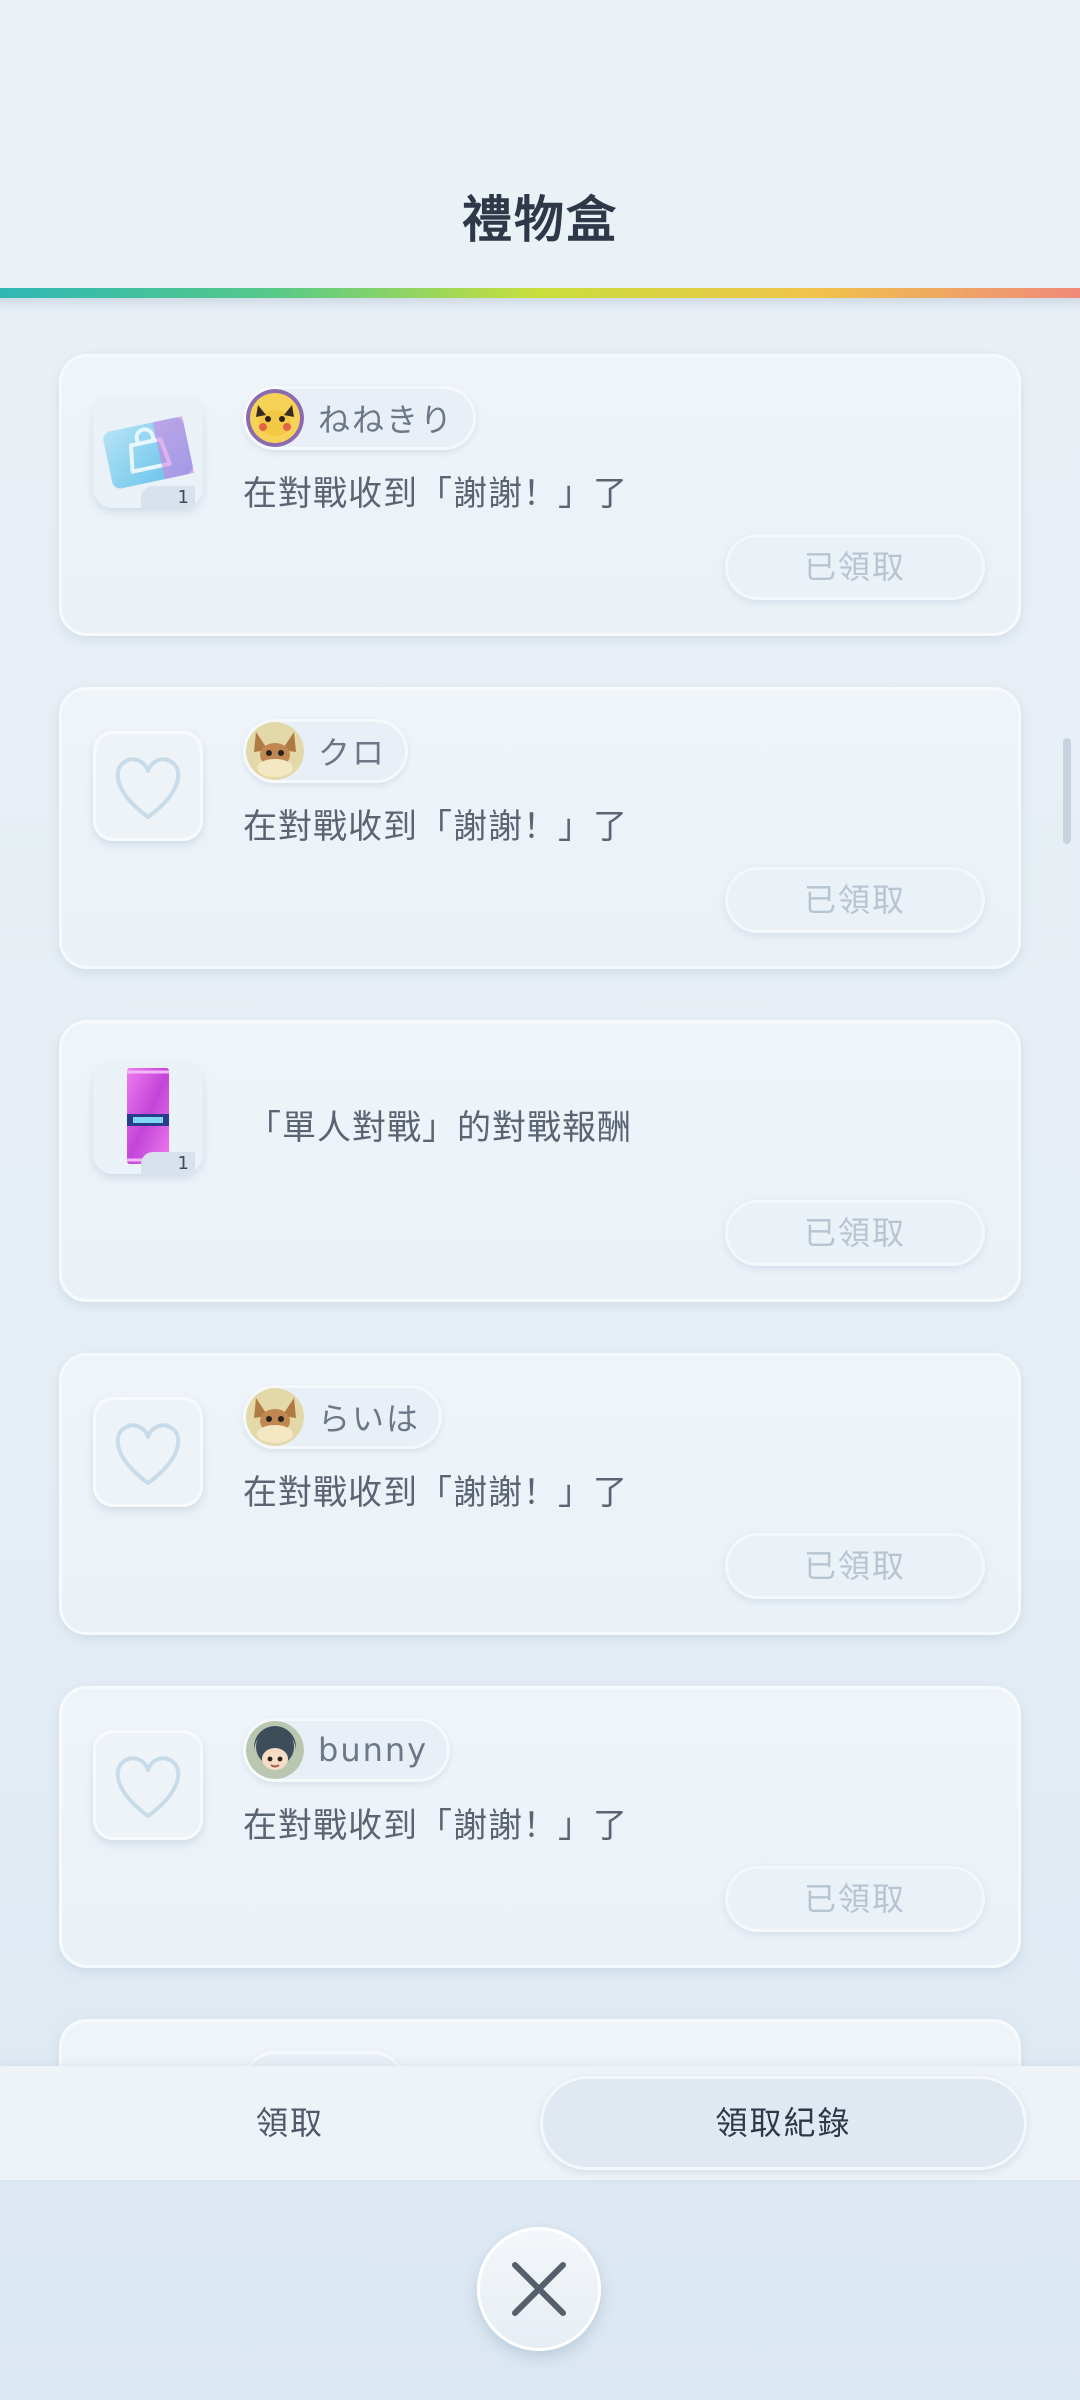 The width and height of the screenshot is (1080, 2400). I want to click on tab-history: 領取紀錄, so click(783, 2123).